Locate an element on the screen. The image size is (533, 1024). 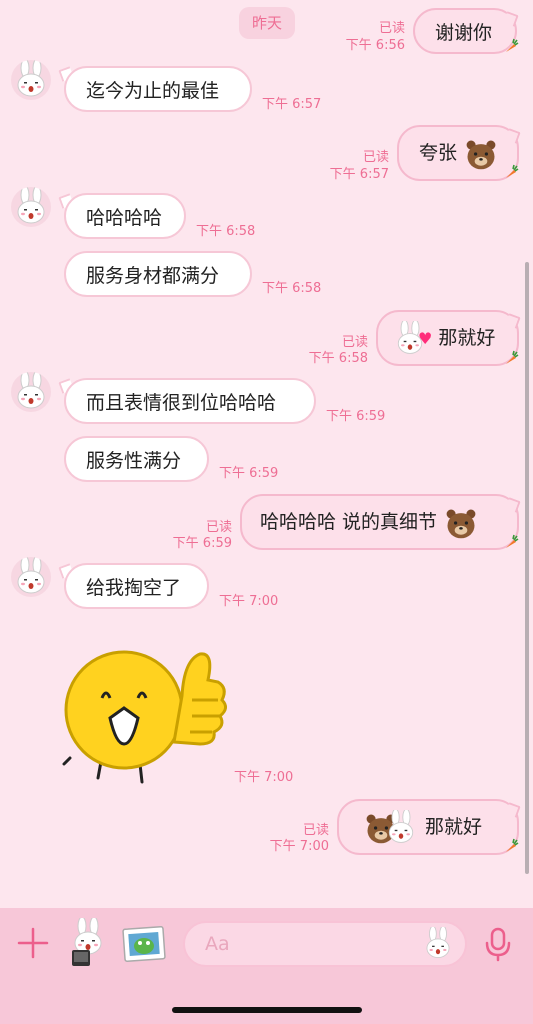
message-input: Aa is located at coordinates (325, 944).